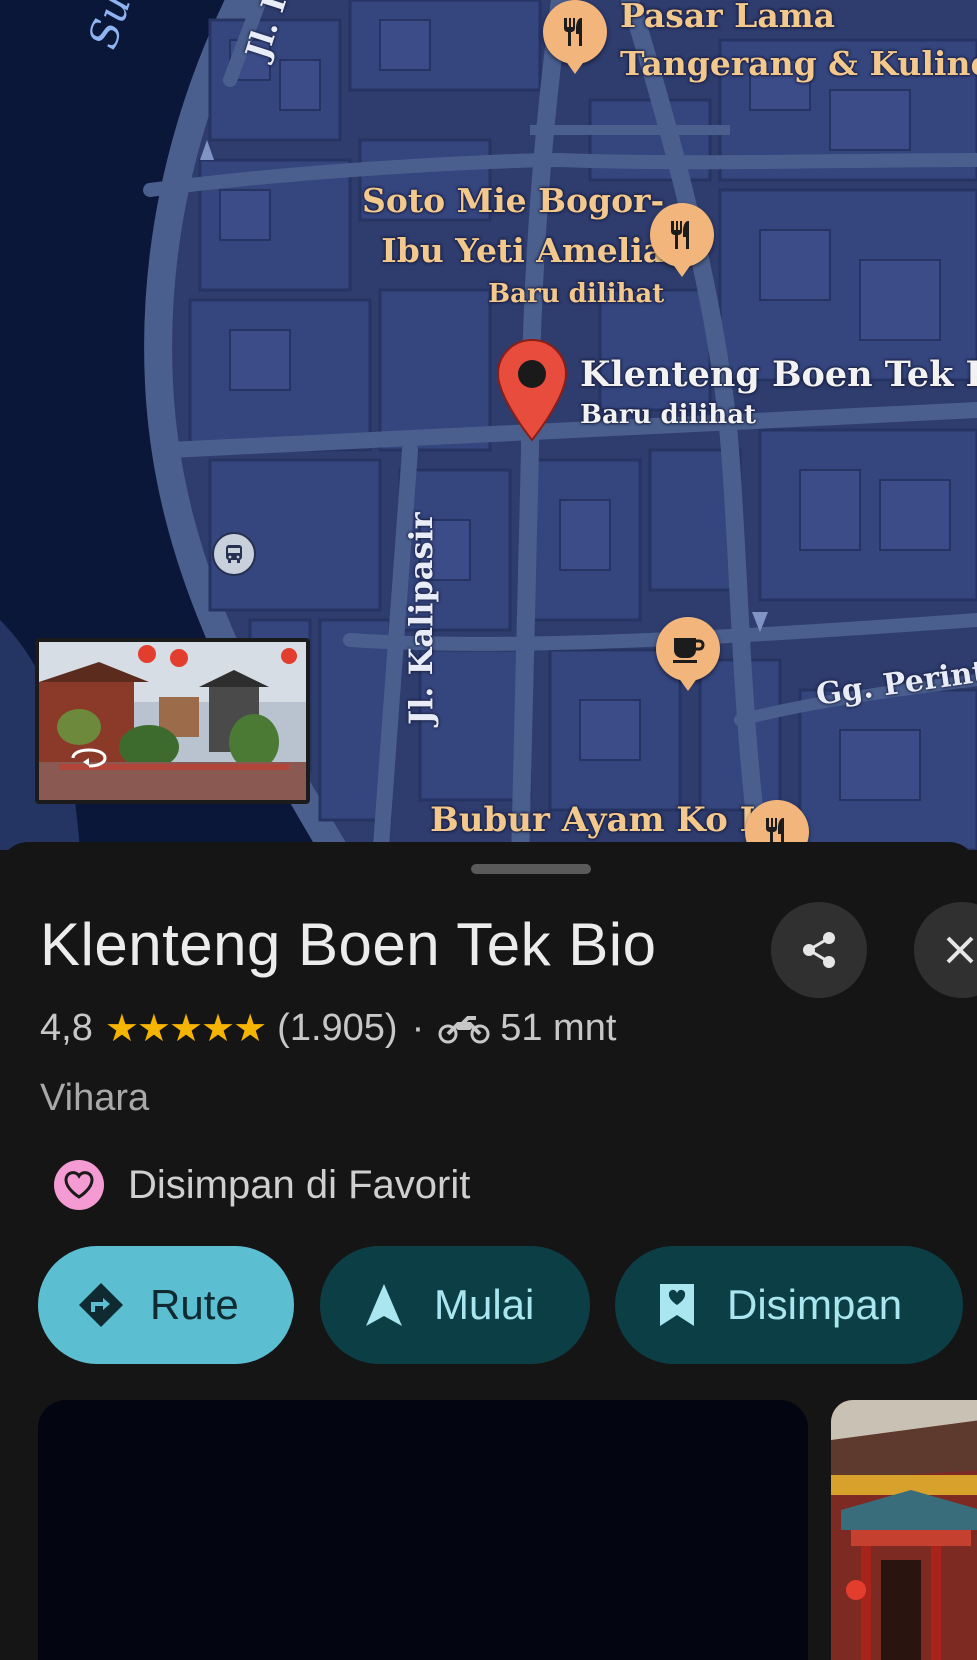  What do you see at coordinates (464, 1029) in the screenshot?
I see `motorcycle-icon` at bounding box center [464, 1029].